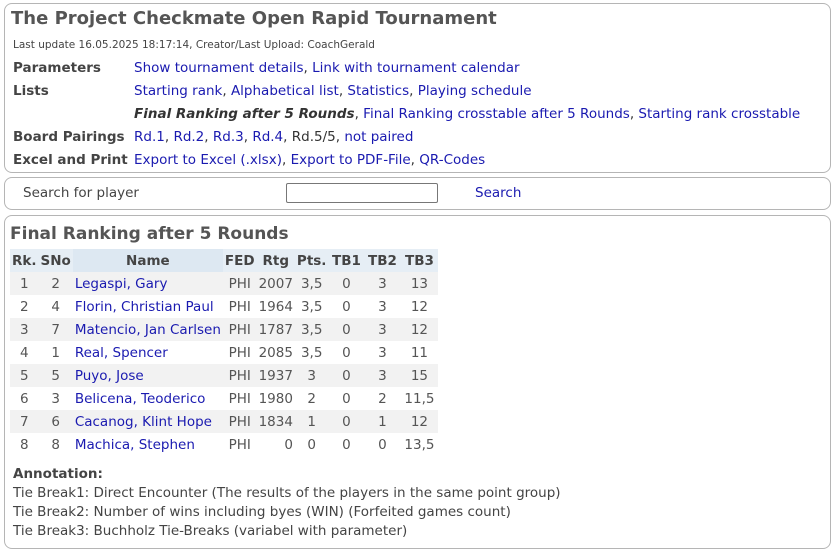  What do you see at coordinates (311, 398) in the screenshot?
I see `pts-cell: 2` at bounding box center [311, 398].